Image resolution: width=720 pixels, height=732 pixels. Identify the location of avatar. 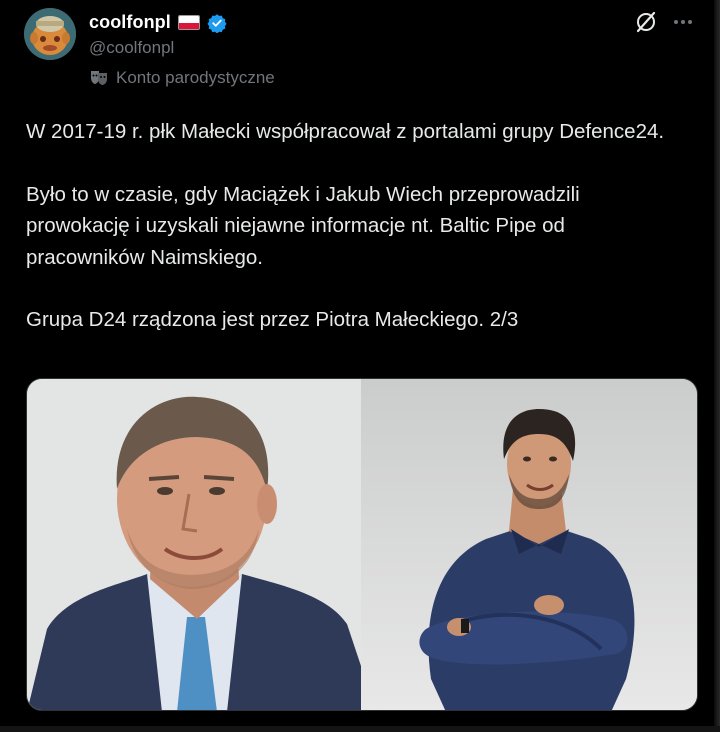
(50, 34).